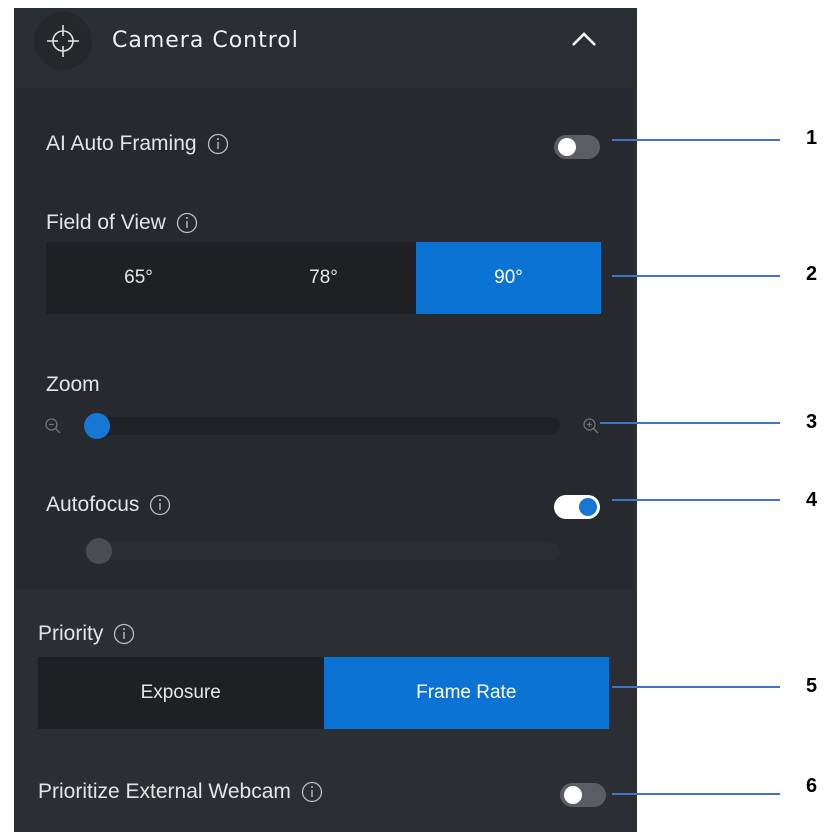  I want to click on callout-number-2: 2, so click(812, 274).